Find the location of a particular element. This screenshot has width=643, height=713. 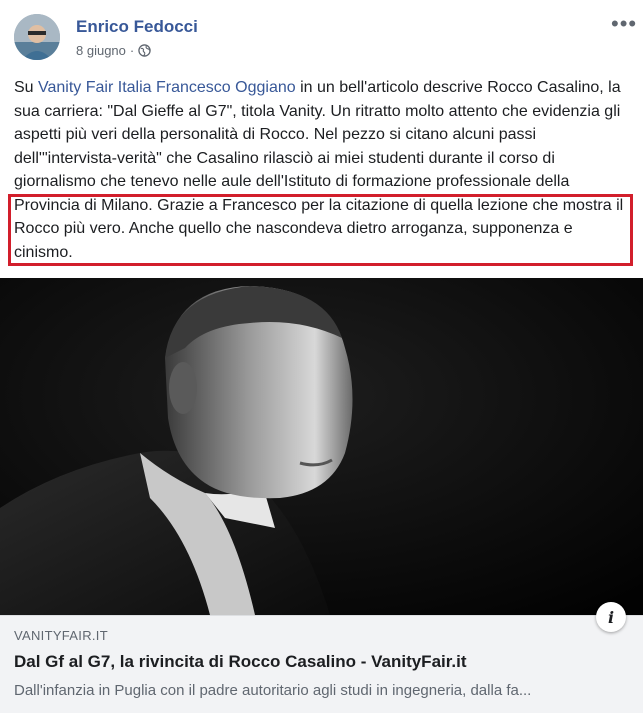

avatar is located at coordinates (37, 37).